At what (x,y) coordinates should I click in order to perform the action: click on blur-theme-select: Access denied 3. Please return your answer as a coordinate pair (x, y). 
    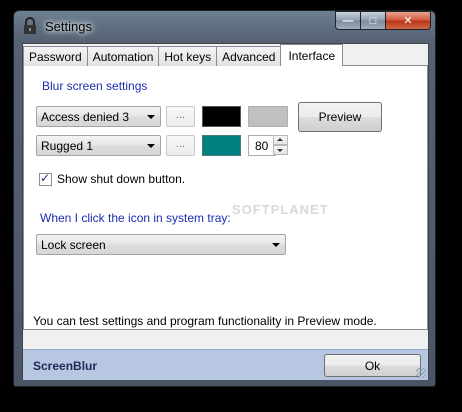
    Looking at the image, I should click on (98, 116).